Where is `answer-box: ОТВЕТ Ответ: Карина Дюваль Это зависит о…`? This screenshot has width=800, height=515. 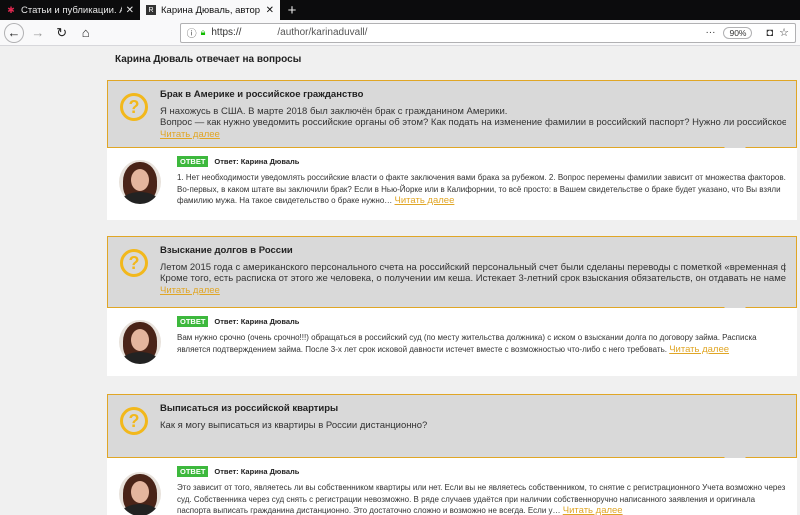 answer-box: ОТВЕТ Ответ: Карина Дюваль Это зависит о… is located at coordinates (452, 486).